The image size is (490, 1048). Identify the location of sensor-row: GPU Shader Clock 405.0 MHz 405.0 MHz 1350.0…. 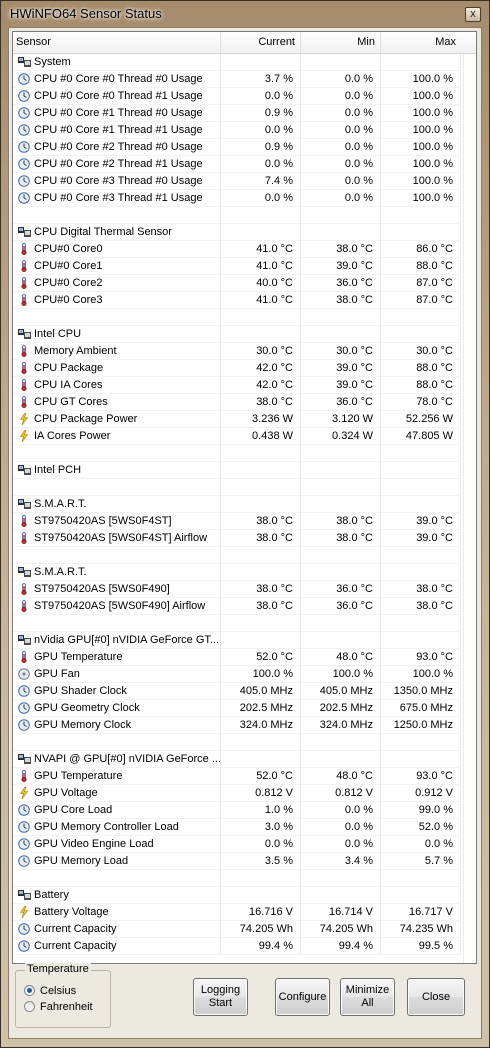
(244, 691).